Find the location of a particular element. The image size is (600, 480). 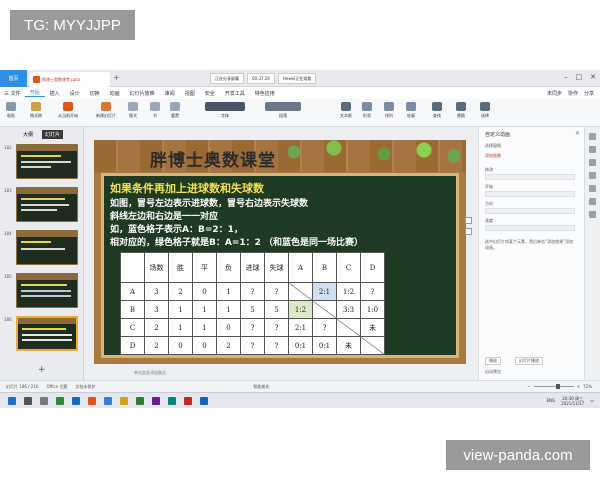

add-slide-icon: + is located at coordinates (42, 370).